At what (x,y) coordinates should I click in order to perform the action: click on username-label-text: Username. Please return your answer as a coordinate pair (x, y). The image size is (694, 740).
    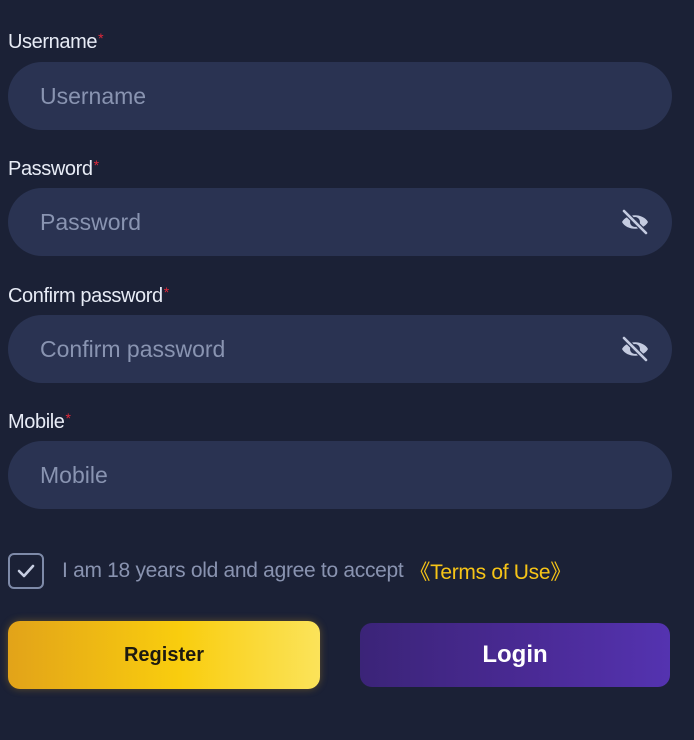
    Looking at the image, I should click on (53, 42).